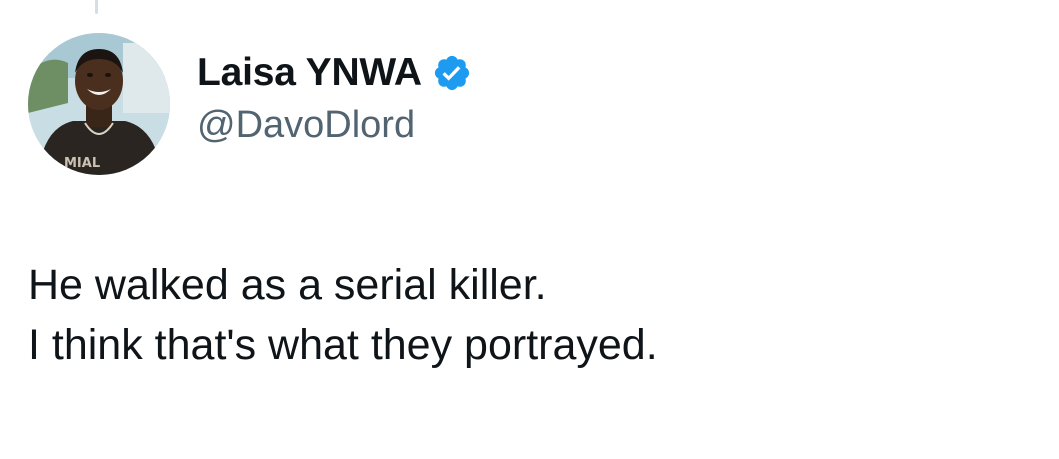 The height and width of the screenshot is (459, 1059). I want to click on display-name: Laisa YNWA, so click(309, 73).